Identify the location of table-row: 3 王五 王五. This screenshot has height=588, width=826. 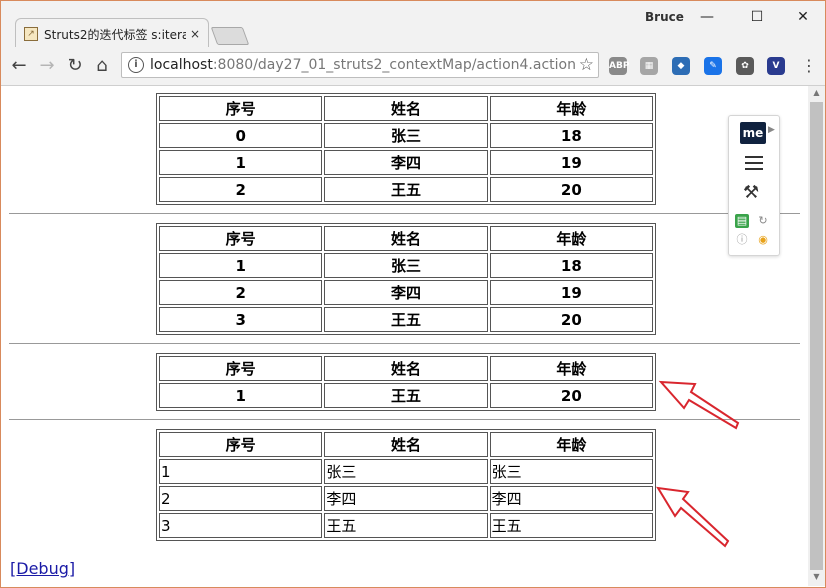
(406, 525).